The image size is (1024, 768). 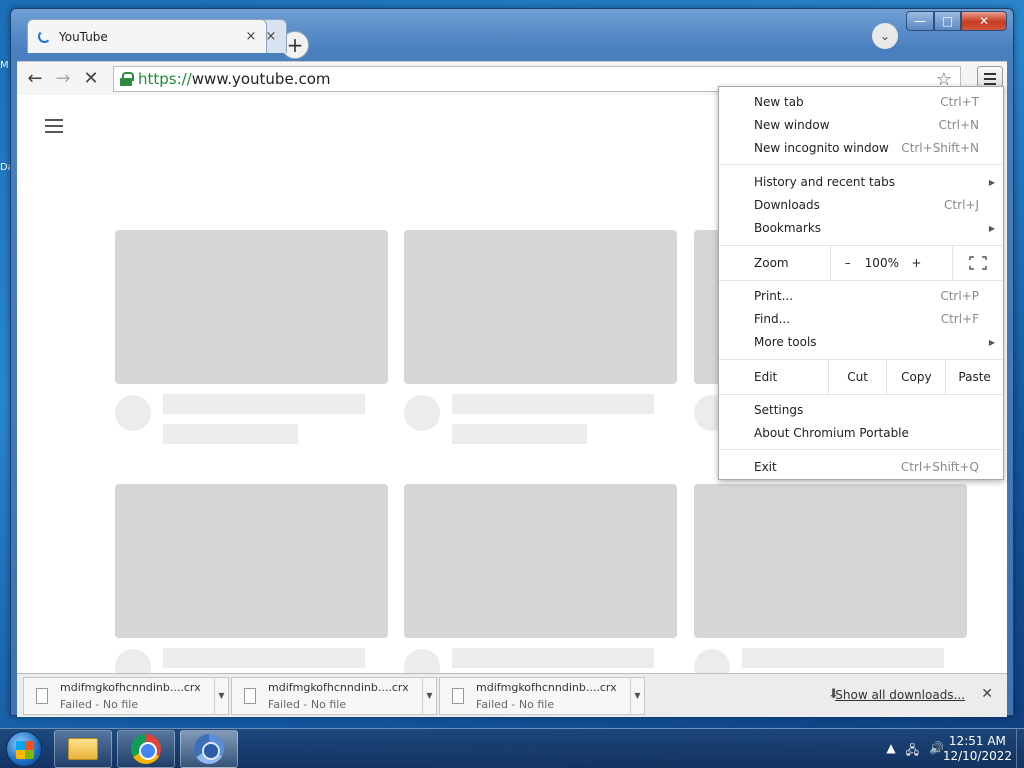 I want to click on close-shelf-icon: ✕, so click(x=987, y=694).